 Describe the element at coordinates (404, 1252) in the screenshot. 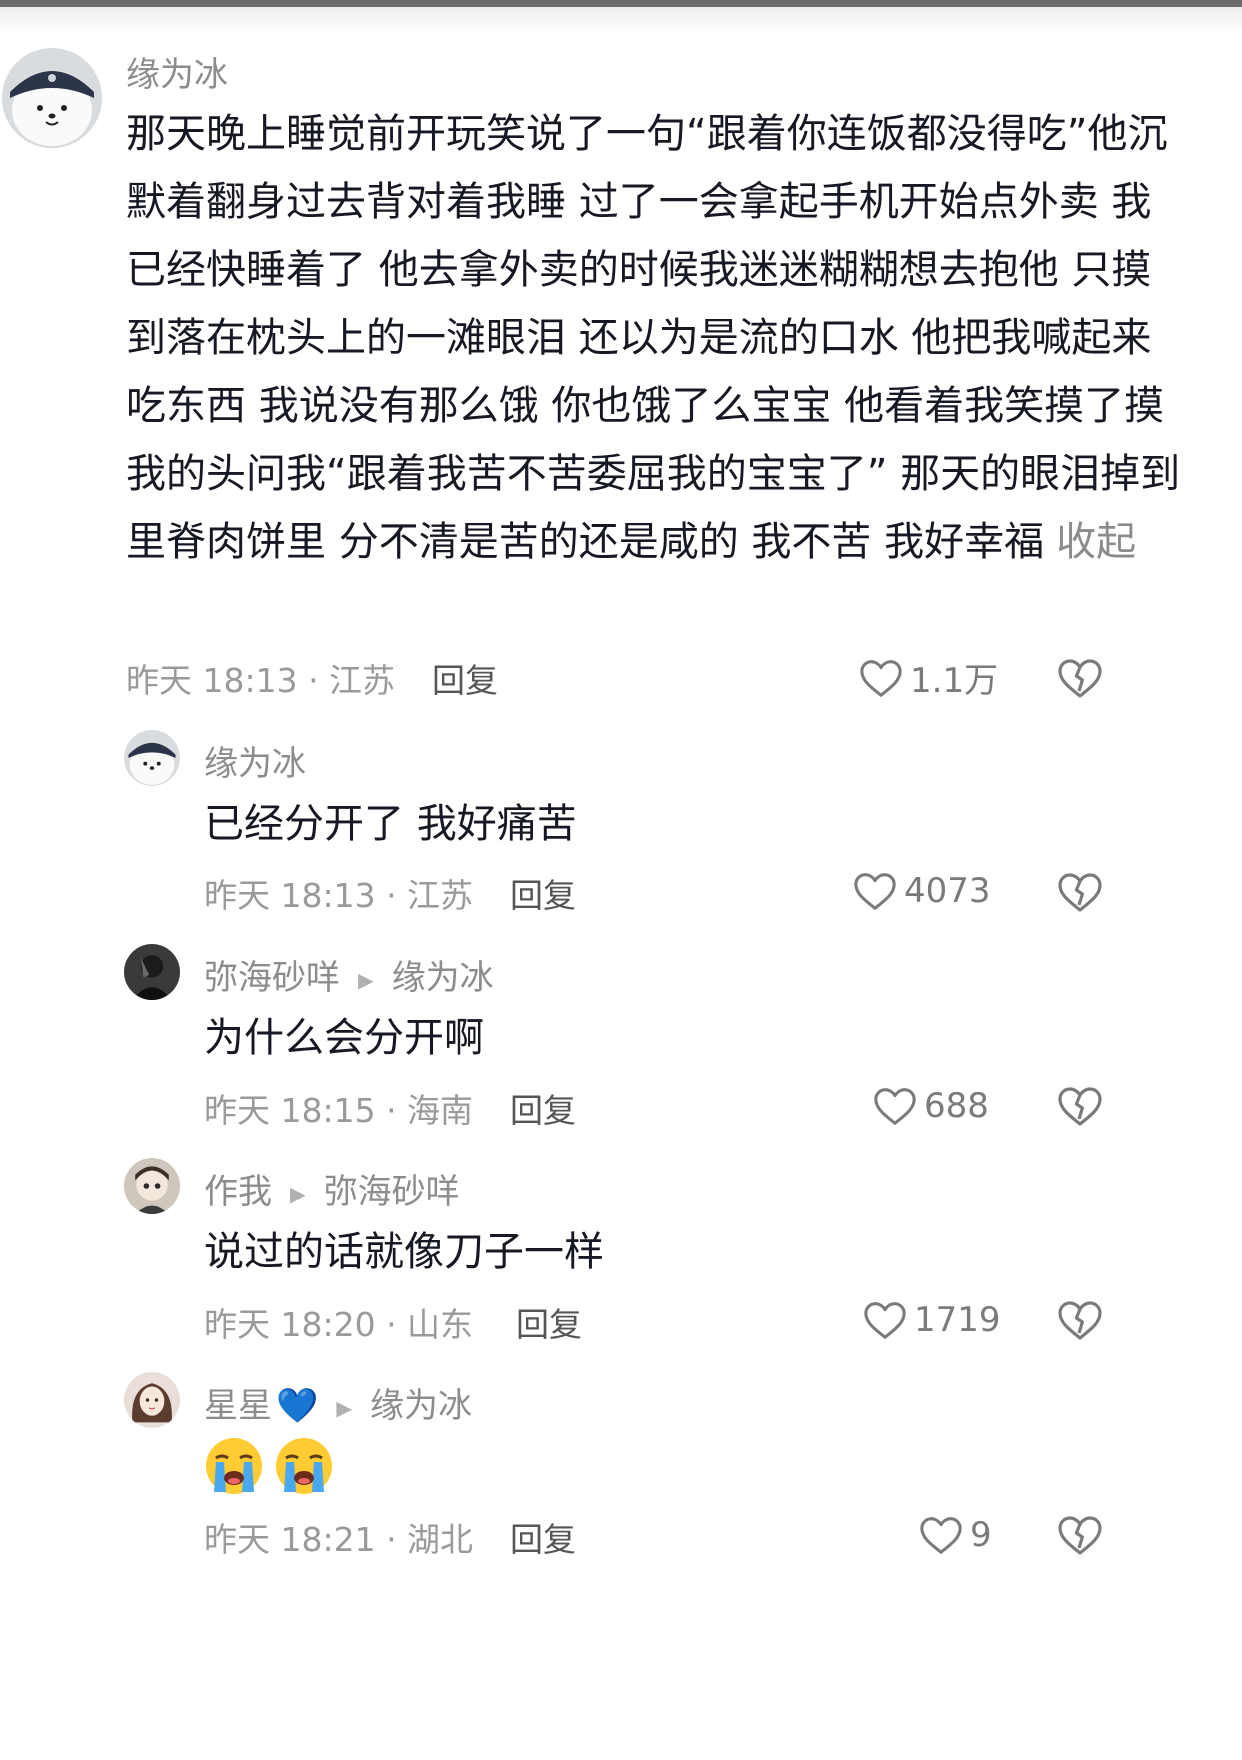

I see `reply-text: 说过的话就像刀子一样` at that location.